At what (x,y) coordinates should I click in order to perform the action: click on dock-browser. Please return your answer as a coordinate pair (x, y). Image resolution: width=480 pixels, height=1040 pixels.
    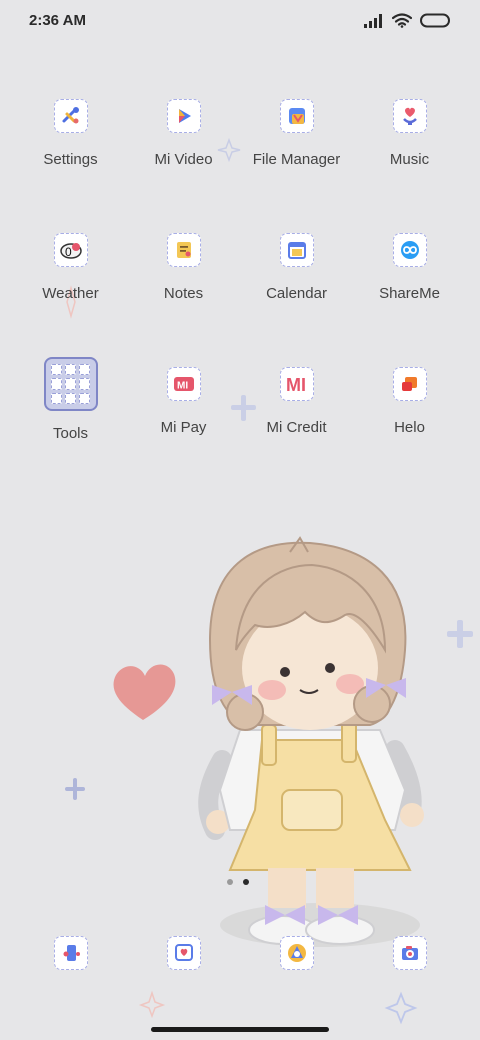
    Looking at the image, I should click on (296, 956).